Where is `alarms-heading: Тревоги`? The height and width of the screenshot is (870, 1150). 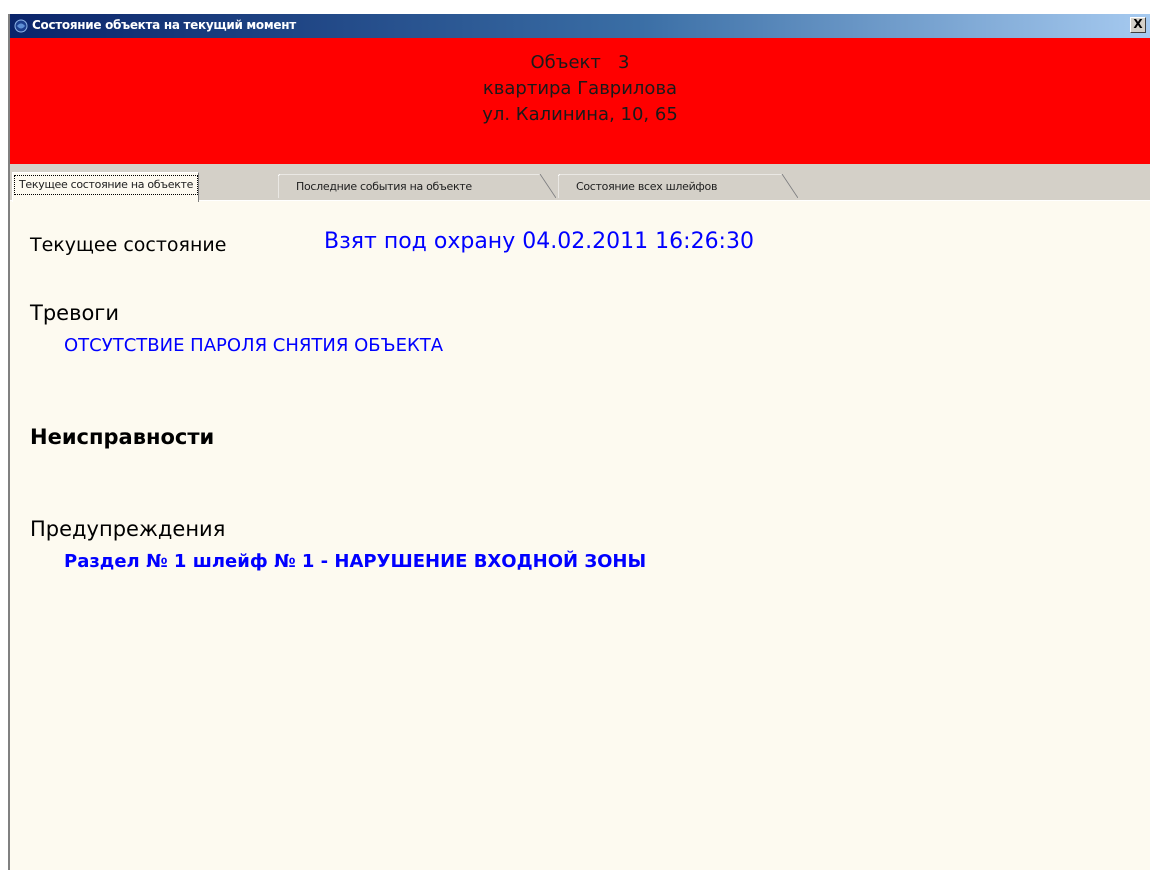
alarms-heading: Тревоги is located at coordinates (74, 313).